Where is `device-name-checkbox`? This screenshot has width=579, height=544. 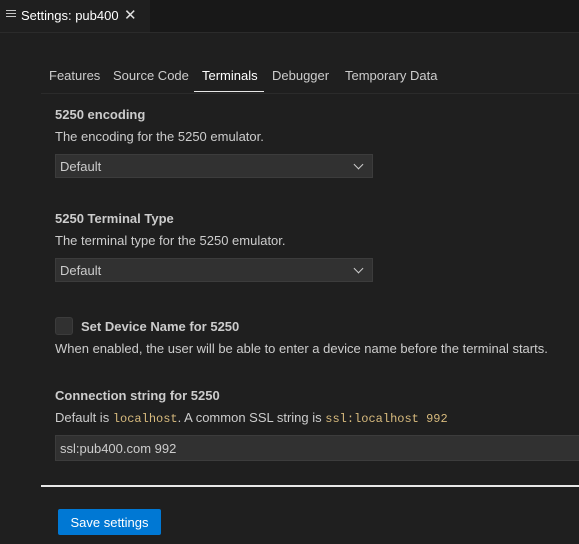
device-name-checkbox is located at coordinates (64, 326).